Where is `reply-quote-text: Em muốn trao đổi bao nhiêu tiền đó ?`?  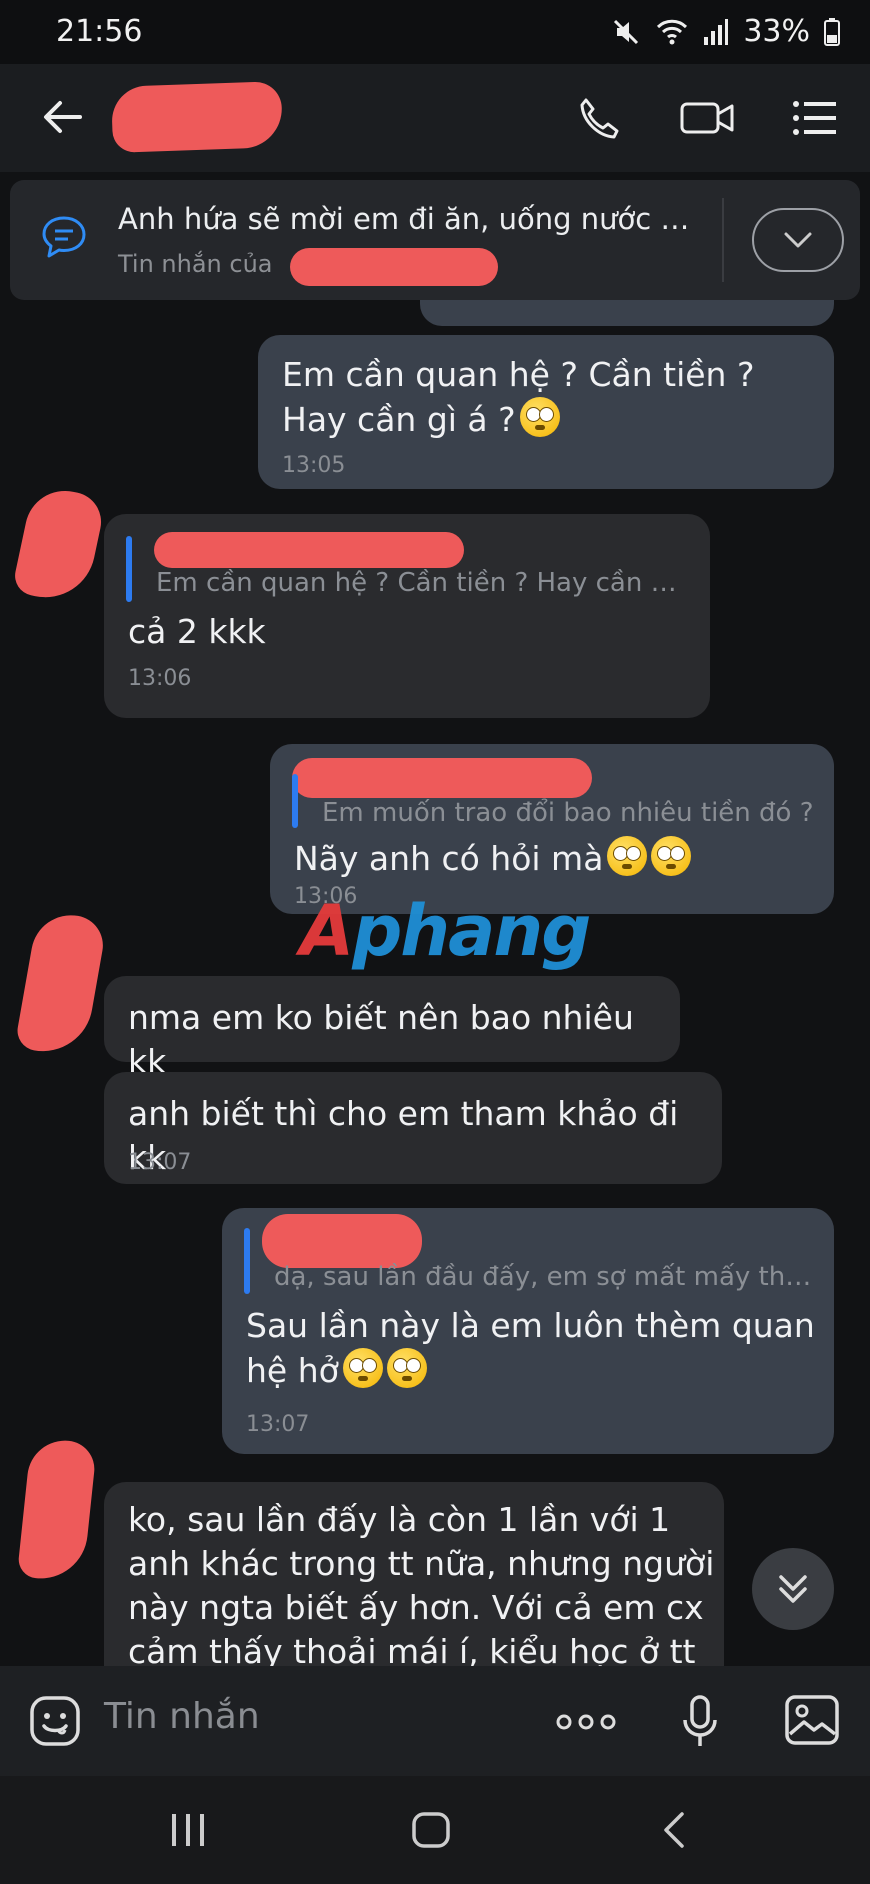
reply-quote-text: Em muốn trao đổi bao nhiêu tiền đó ? is located at coordinates (568, 813).